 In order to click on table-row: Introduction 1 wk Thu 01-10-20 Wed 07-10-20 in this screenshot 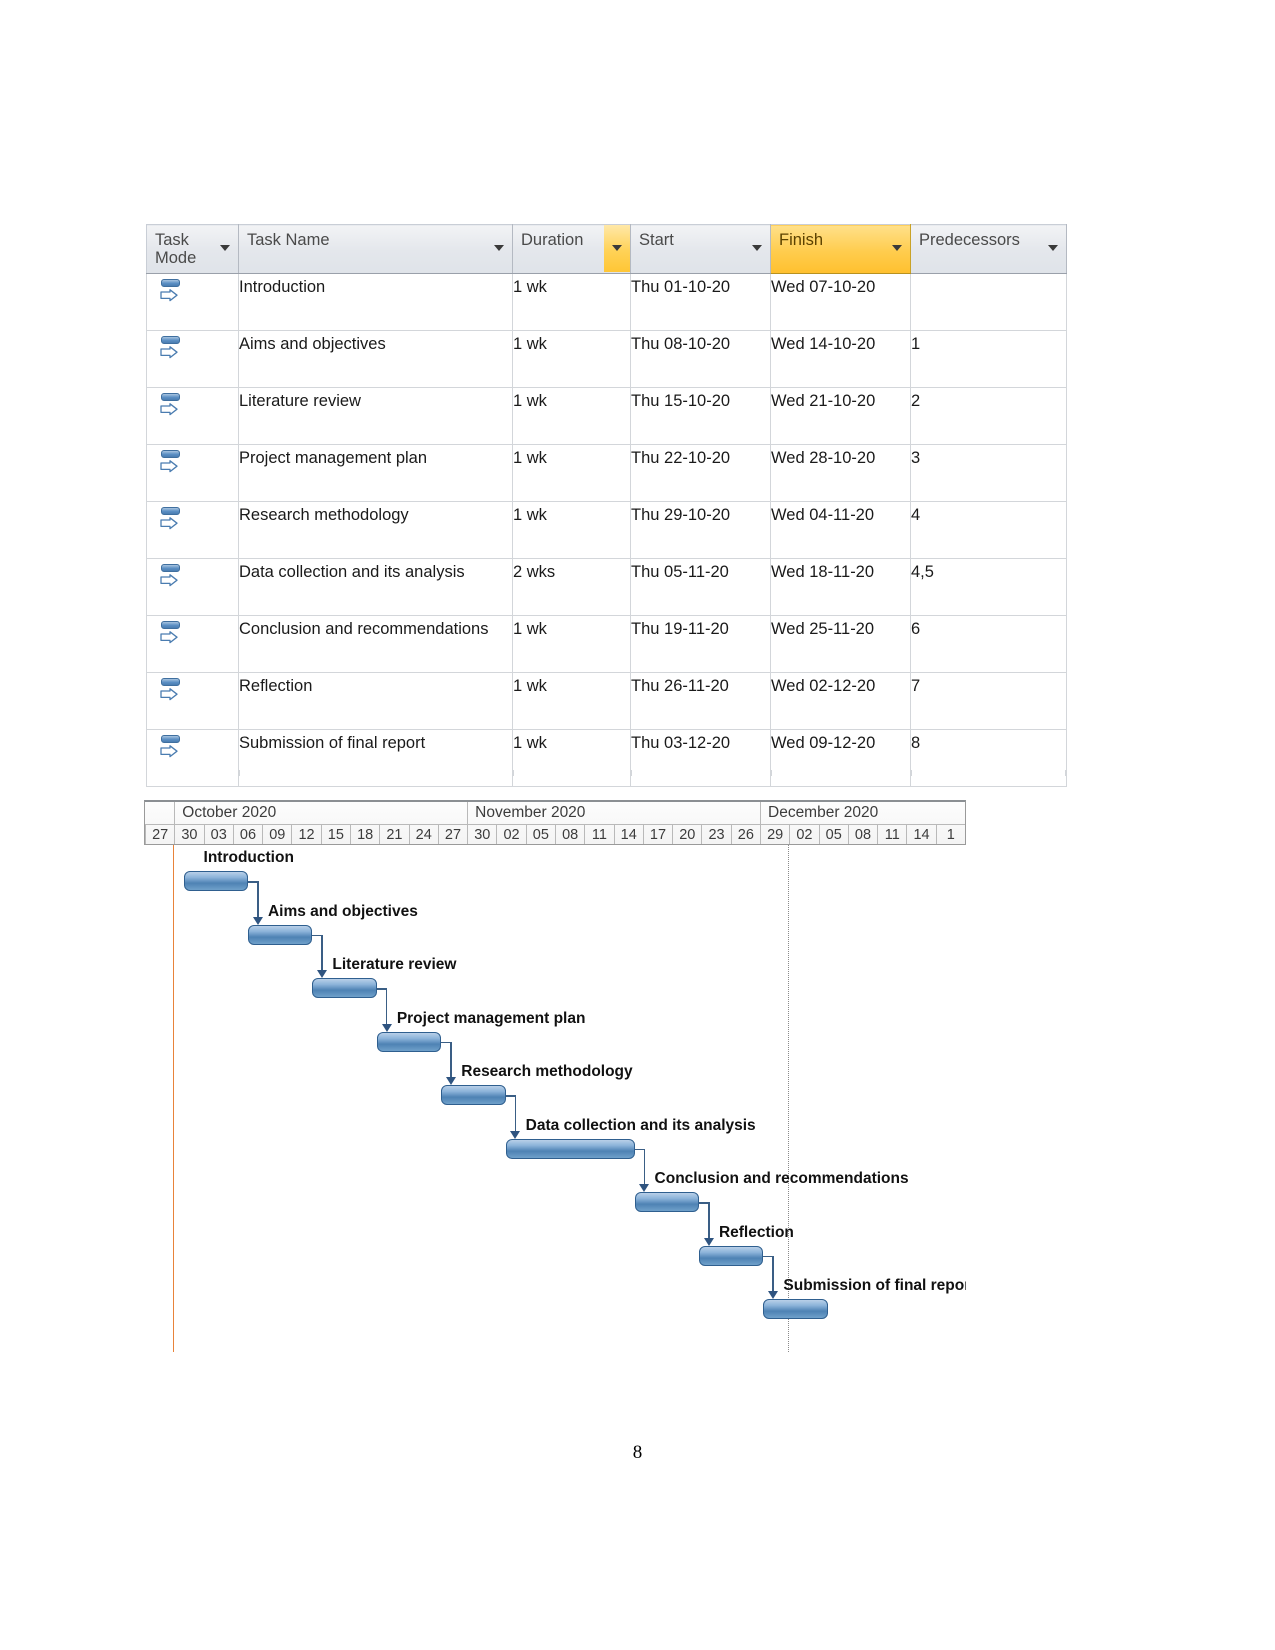, I will do `click(606, 302)`.